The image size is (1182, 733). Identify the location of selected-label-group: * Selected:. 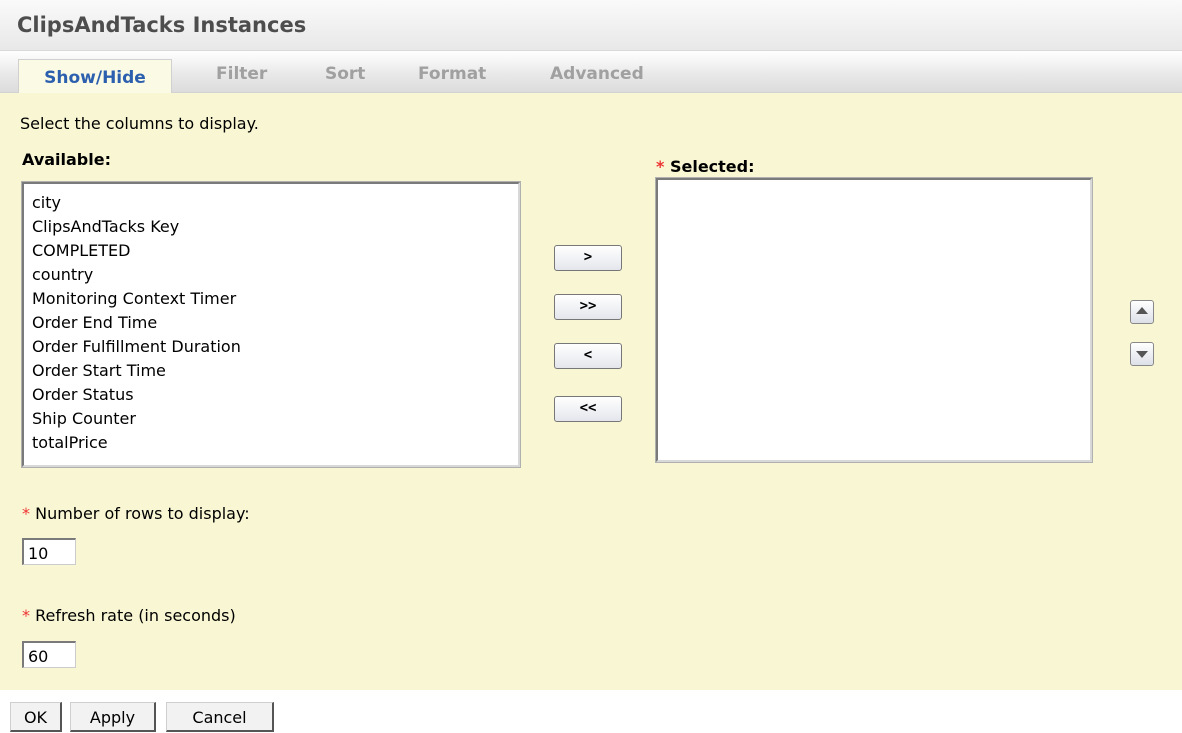
(705, 166).